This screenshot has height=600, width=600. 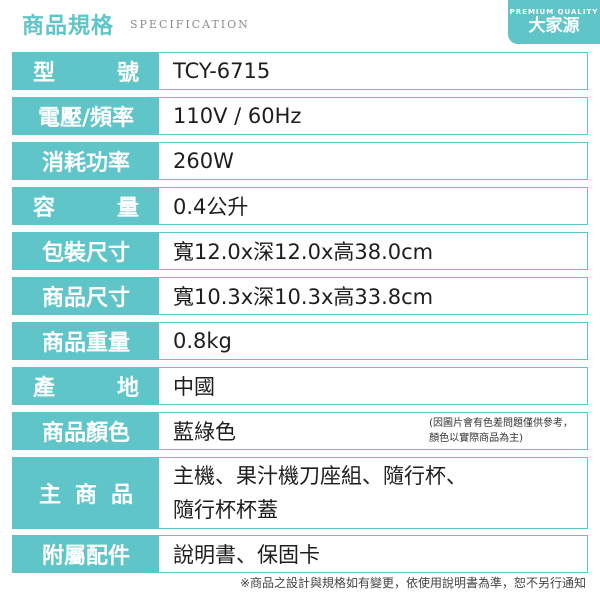 What do you see at coordinates (300, 431) in the screenshot?
I see `spec-row-color: 商品顏色 藍綠色 (因圖片會有色差問題僅供參考， 顏色以實際商品為主)` at bounding box center [300, 431].